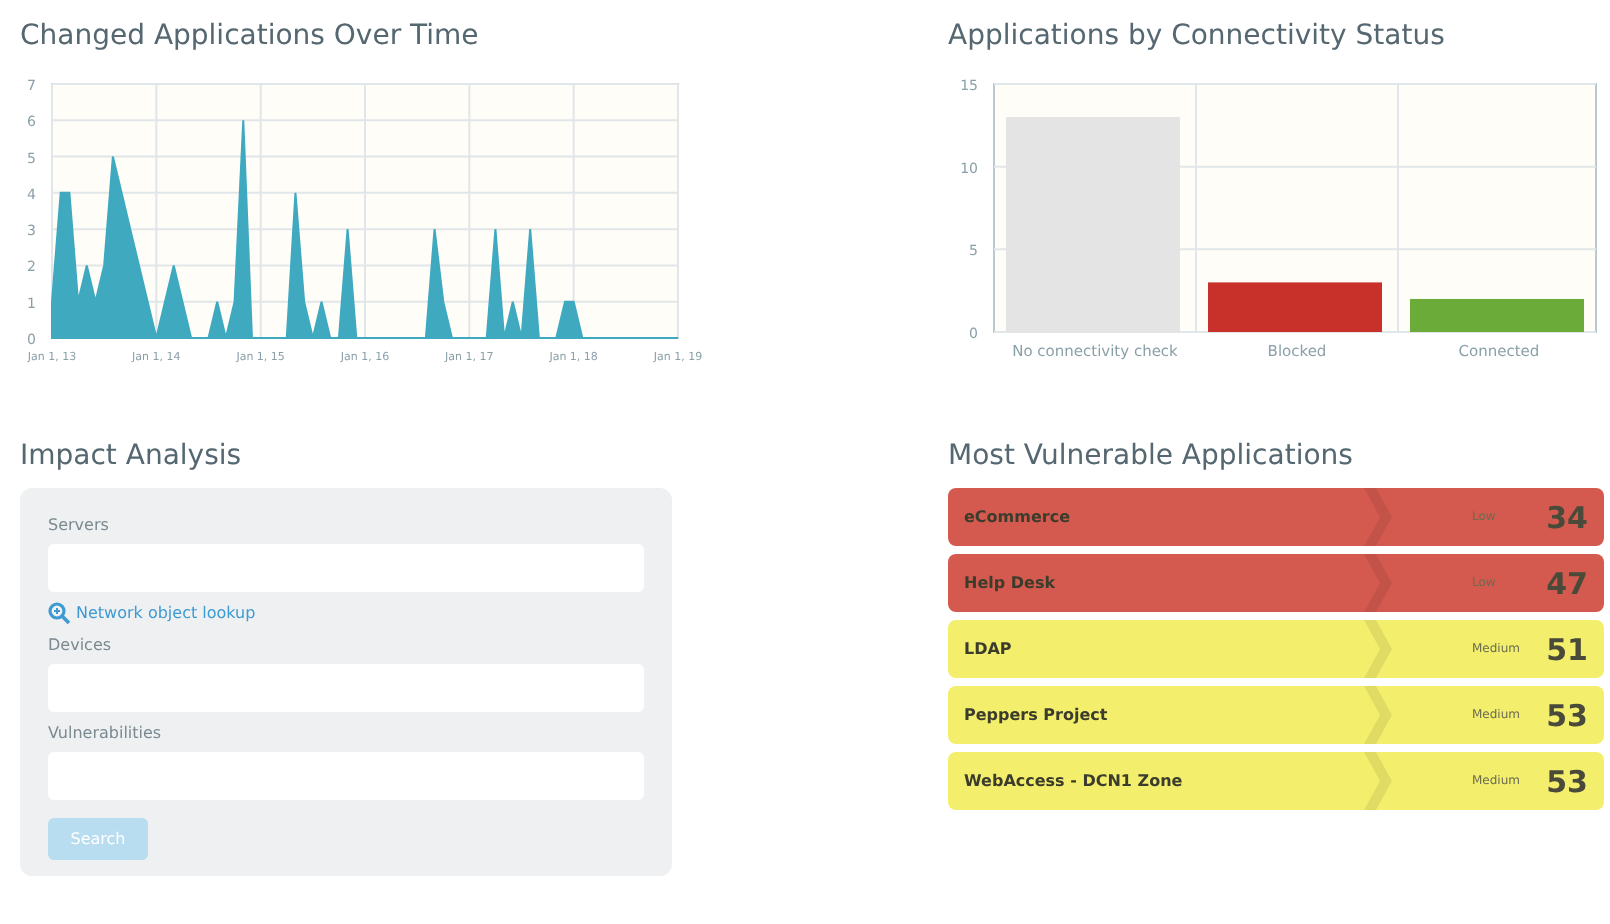 The width and height of the screenshot is (1610, 924). What do you see at coordinates (346, 613) in the screenshot?
I see `lookup-link: Network object lookup` at bounding box center [346, 613].